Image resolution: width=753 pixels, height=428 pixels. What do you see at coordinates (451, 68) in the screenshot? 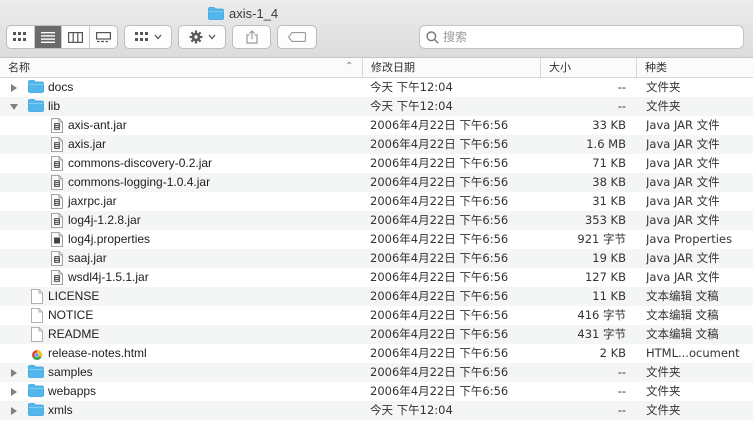
I see `column-header-date: 修改日期` at bounding box center [451, 68].